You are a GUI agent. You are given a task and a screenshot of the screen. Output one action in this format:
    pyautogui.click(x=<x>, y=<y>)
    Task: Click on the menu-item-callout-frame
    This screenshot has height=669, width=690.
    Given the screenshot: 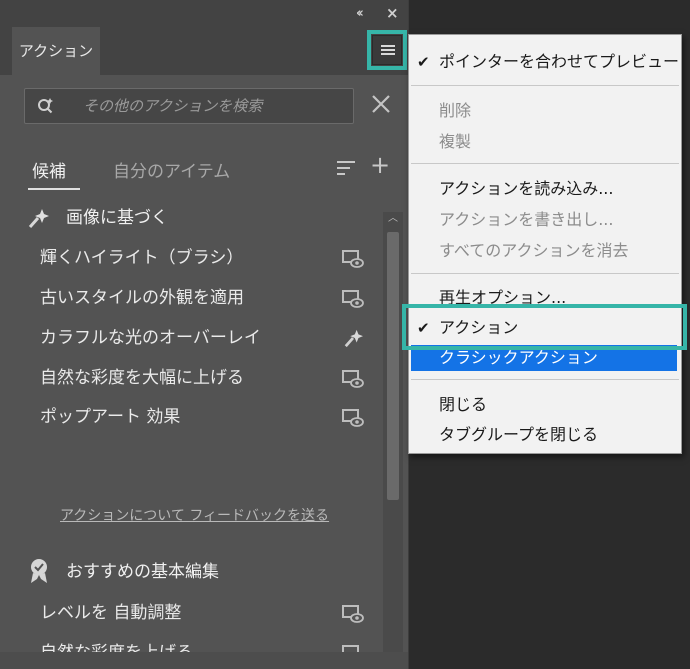 What is the action you would take?
    pyautogui.click(x=544, y=327)
    